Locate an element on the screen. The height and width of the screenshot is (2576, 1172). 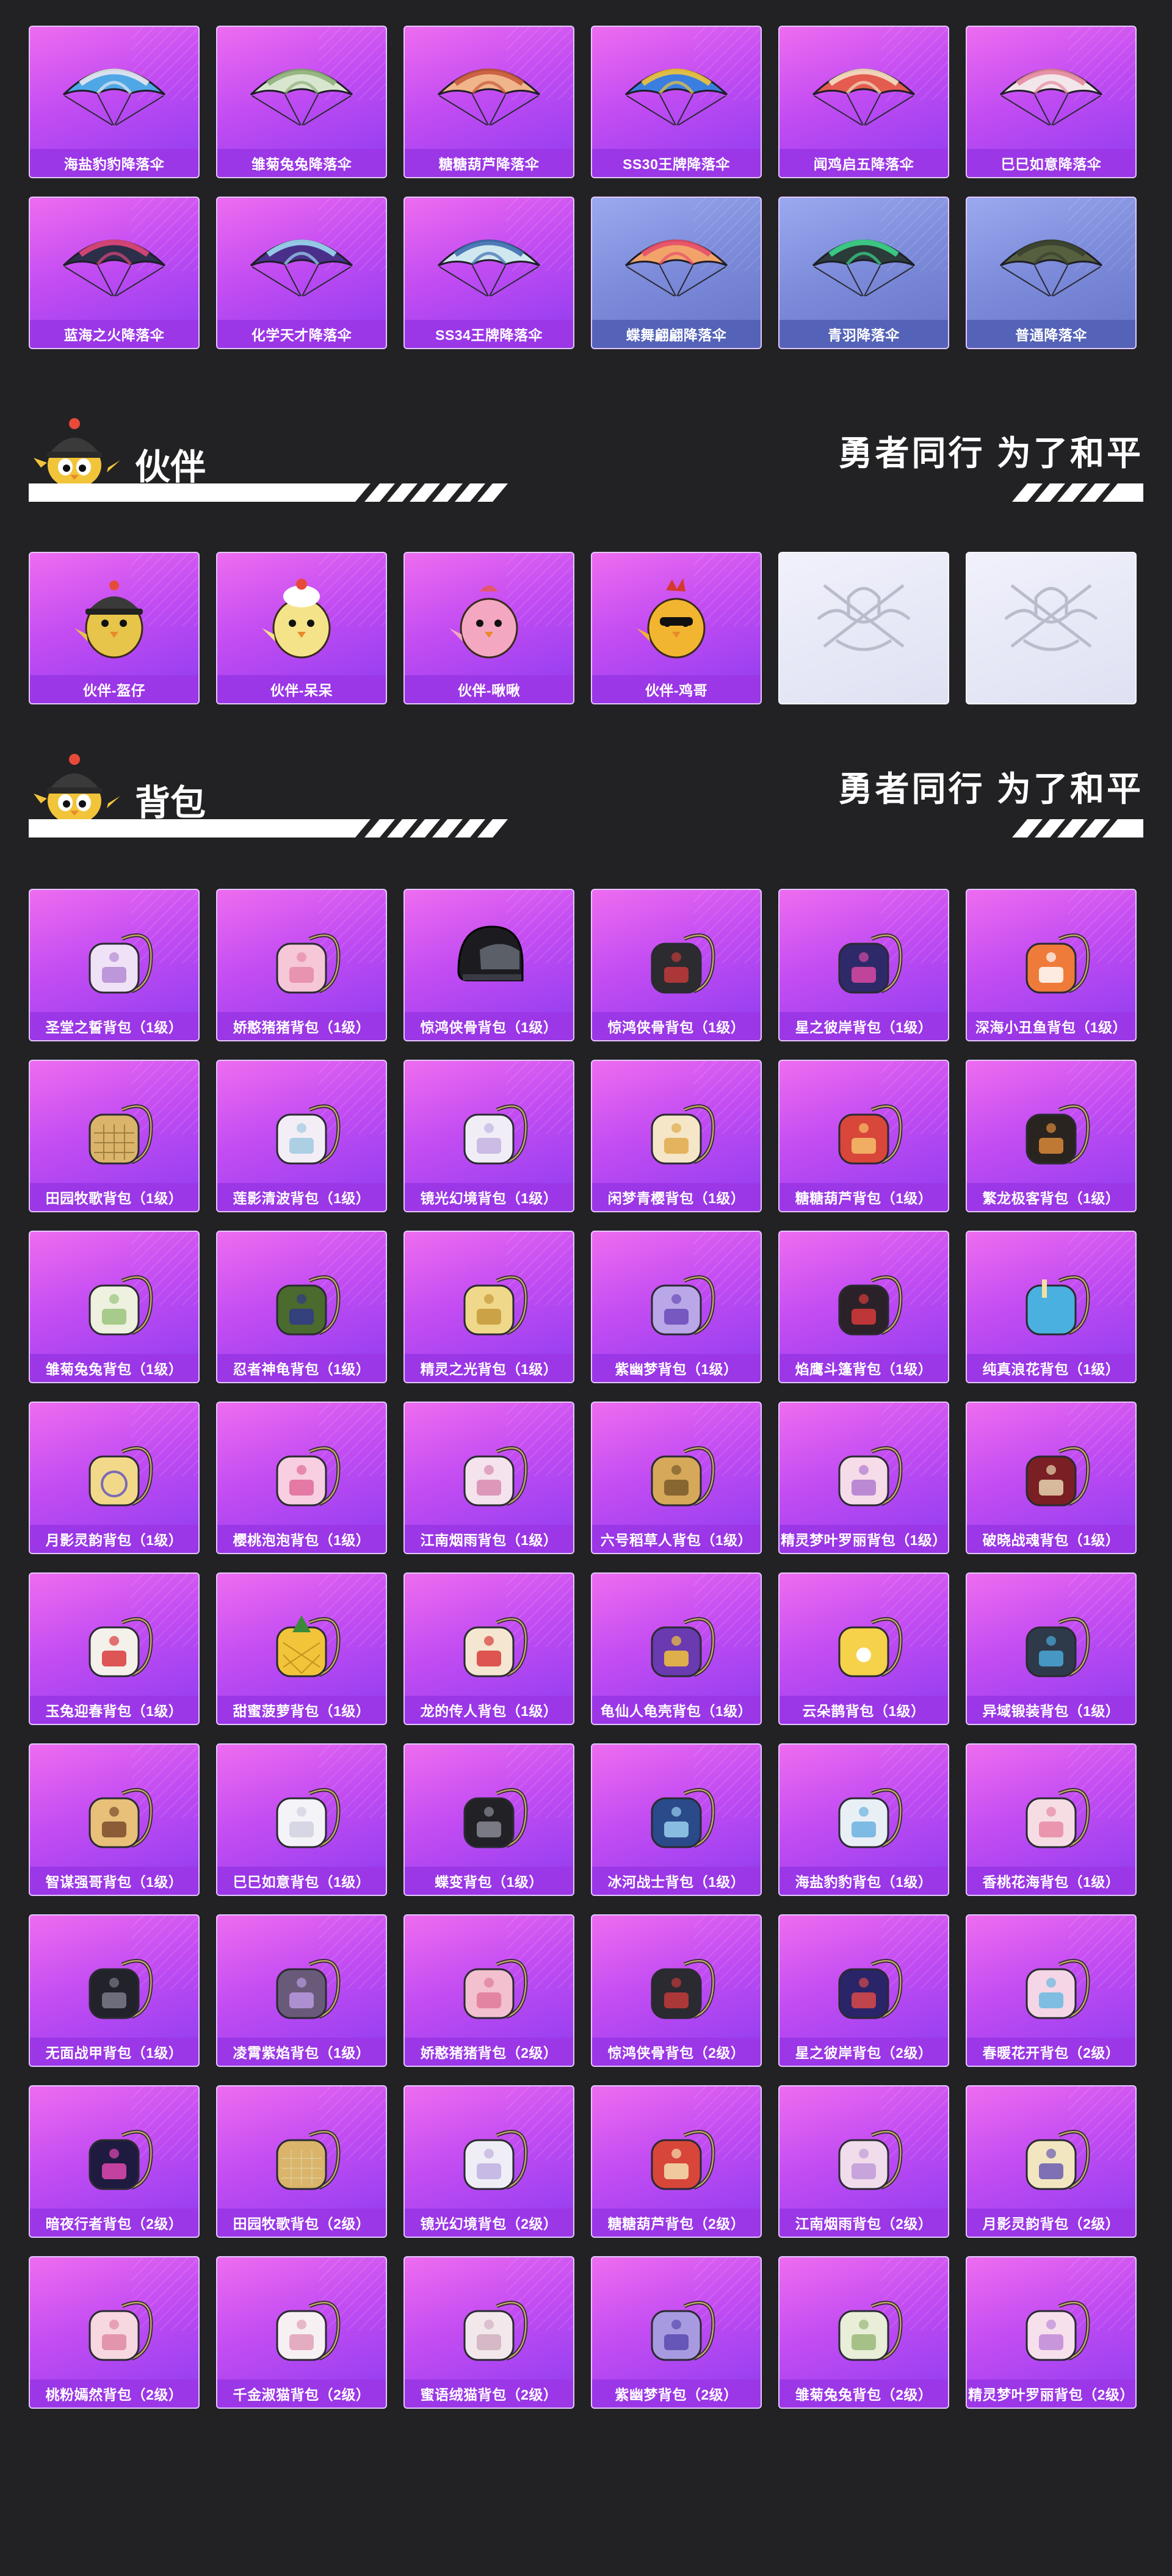
backpack-card: 糖糖葫芦背包（1级） is located at coordinates (864, 1136).